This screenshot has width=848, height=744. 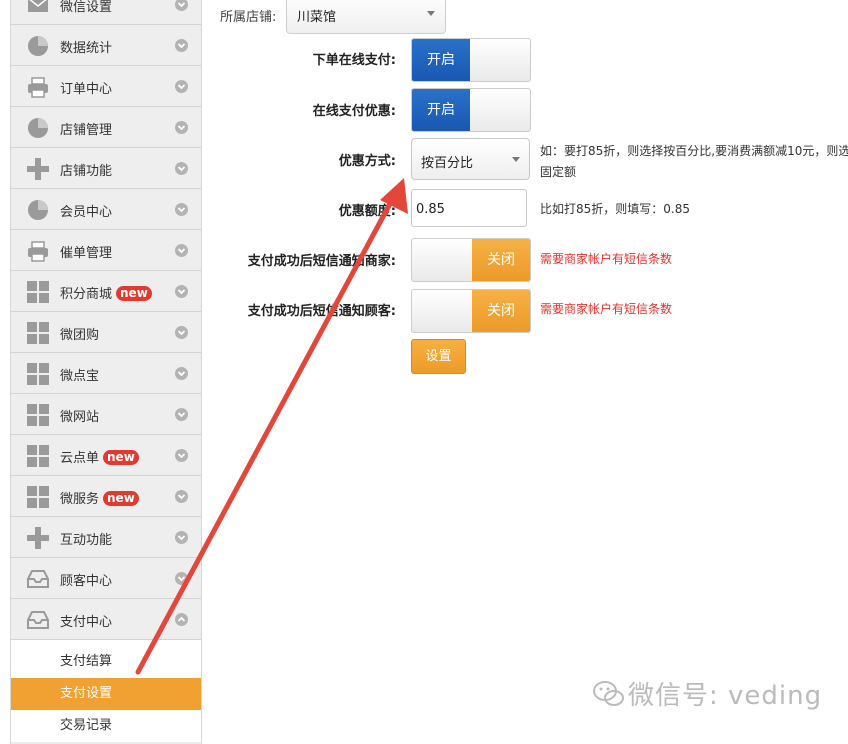 I want to click on arrow-head, so click(x=394, y=196).